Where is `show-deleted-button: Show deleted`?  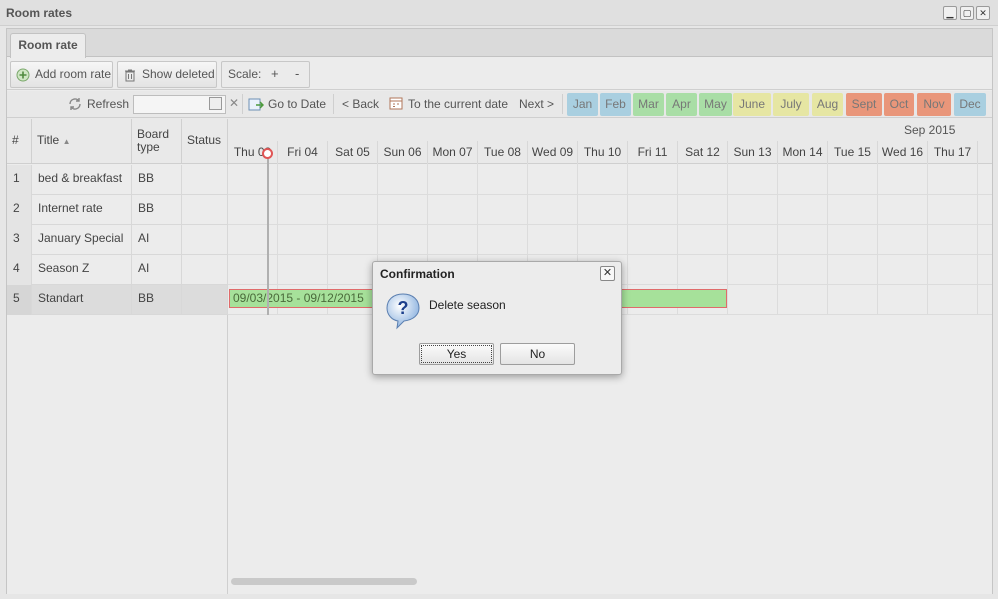 show-deleted-button: Show deleted is located at coordinates (167, 74).